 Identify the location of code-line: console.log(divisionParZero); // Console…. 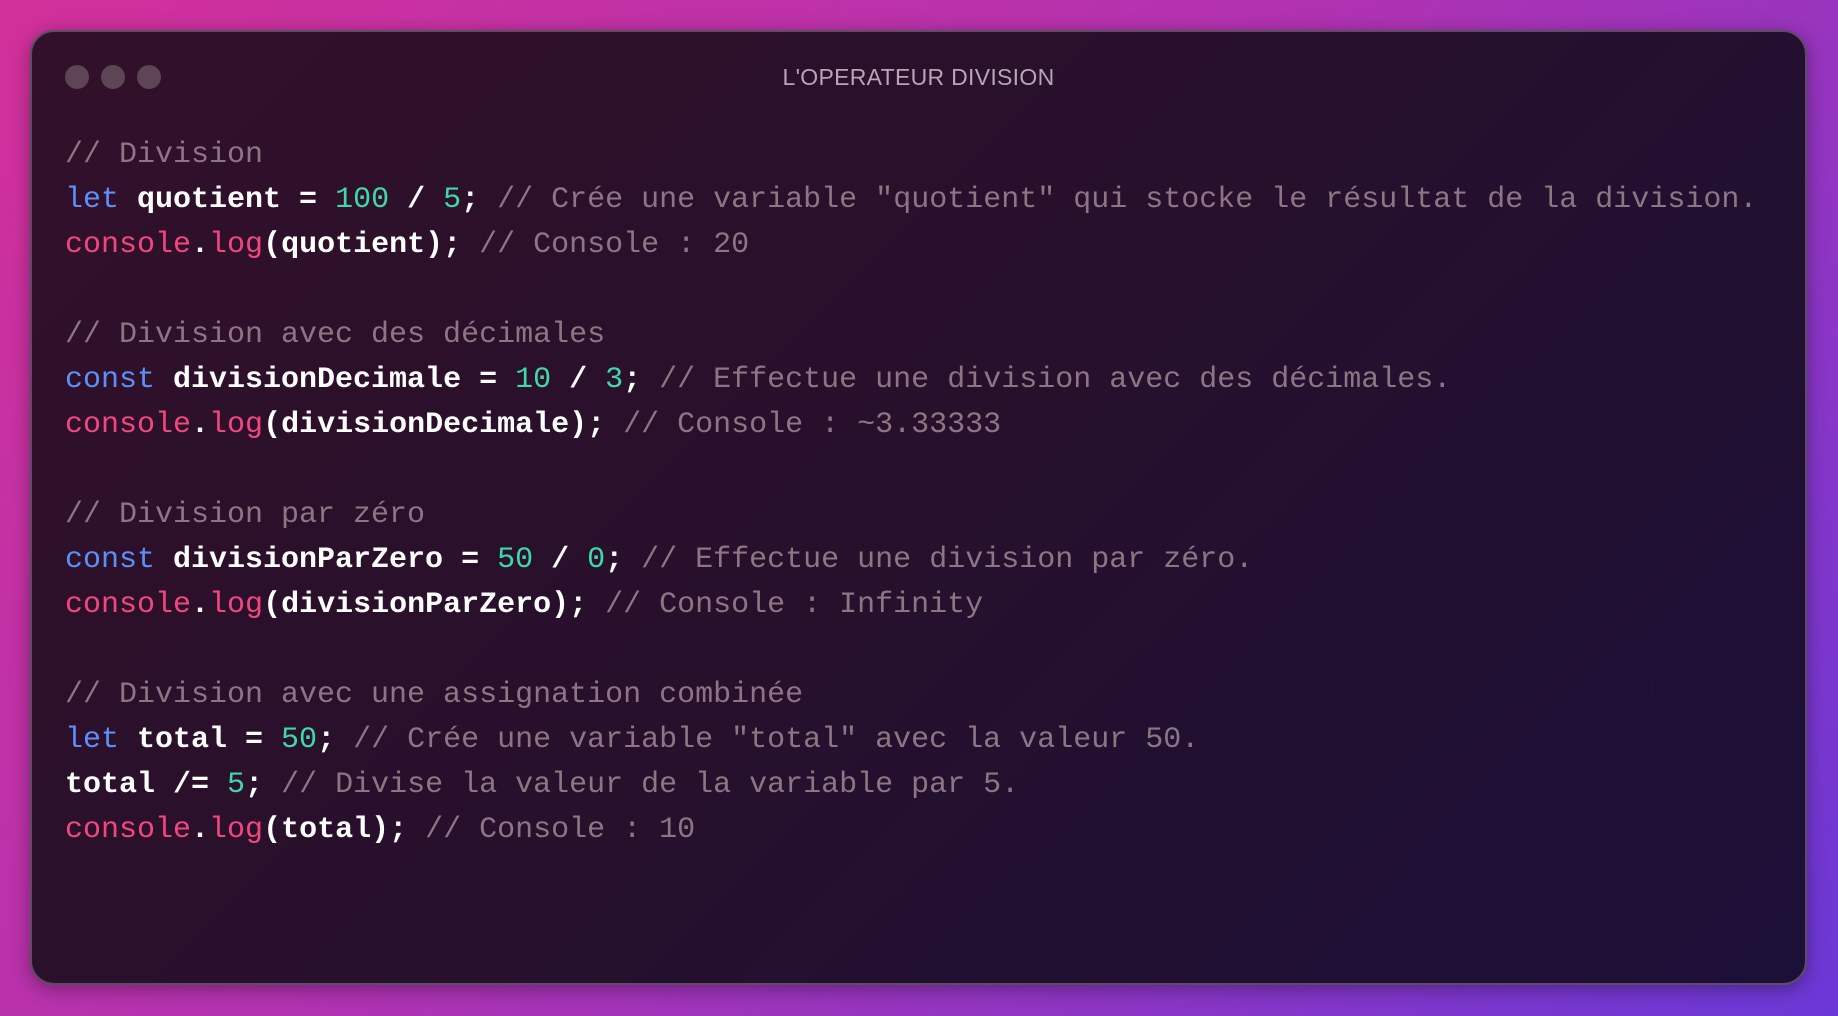
(911, 605).